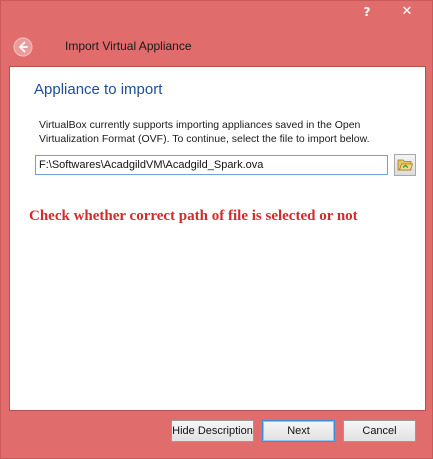  What do you see at coordinates (407, 12) in the screenshot?
I see `close-button: ✕` at bounding box center [407, 12].